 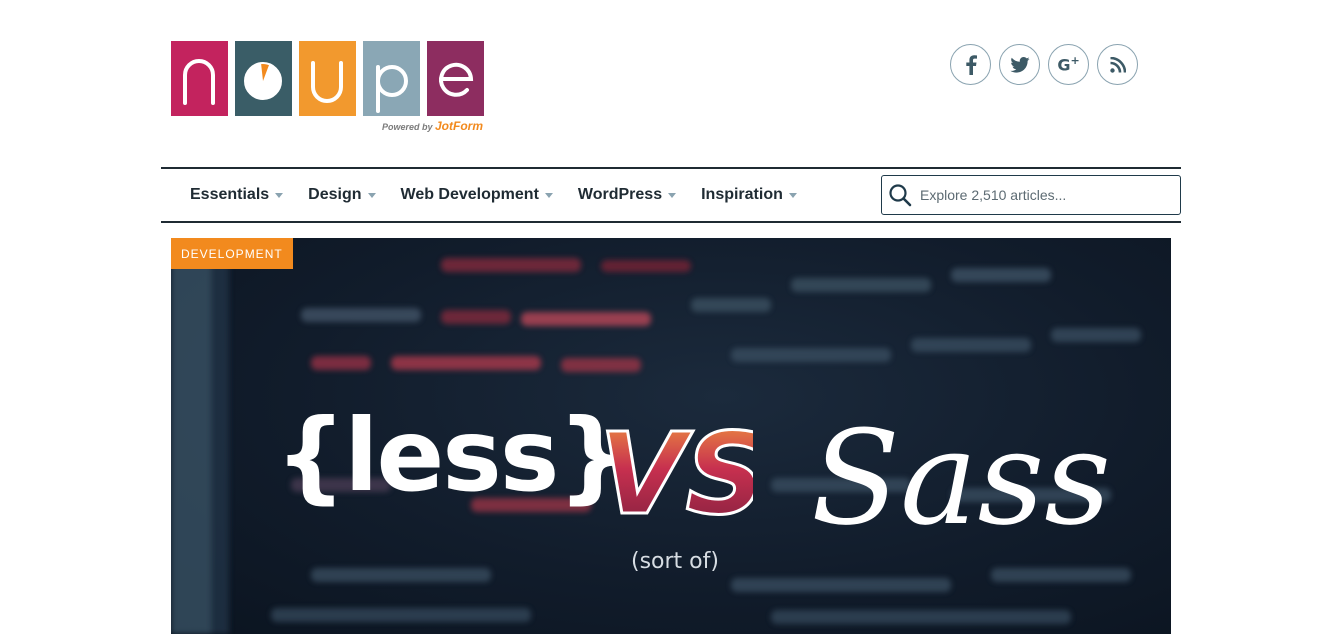 I want to click on search-icon, so click(x=900, y=195).